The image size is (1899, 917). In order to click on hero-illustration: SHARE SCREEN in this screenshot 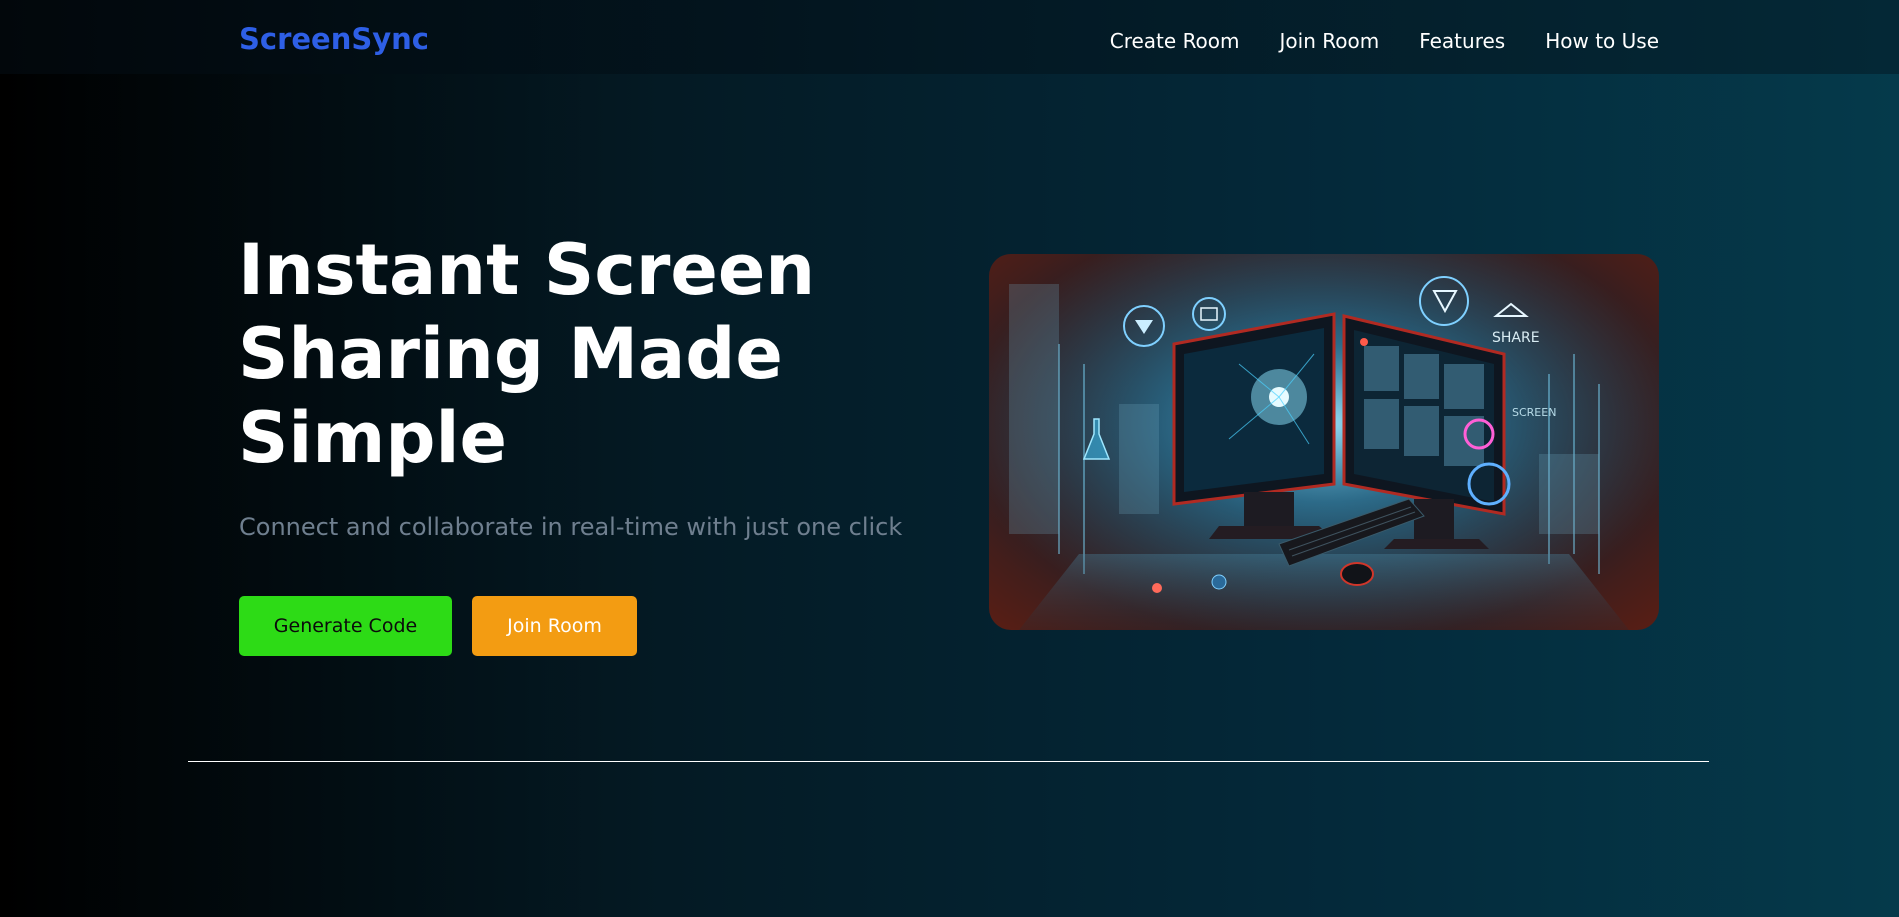, I will do `click(1324, 442)`.